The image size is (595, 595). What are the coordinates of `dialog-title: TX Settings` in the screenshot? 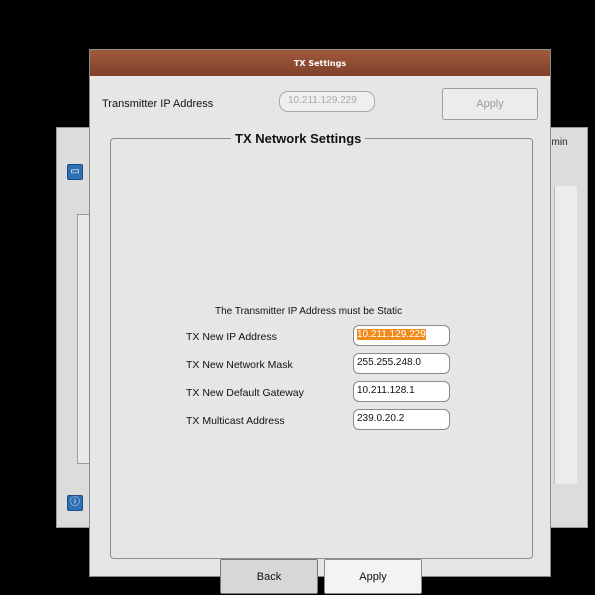 It's located at (320, 63).